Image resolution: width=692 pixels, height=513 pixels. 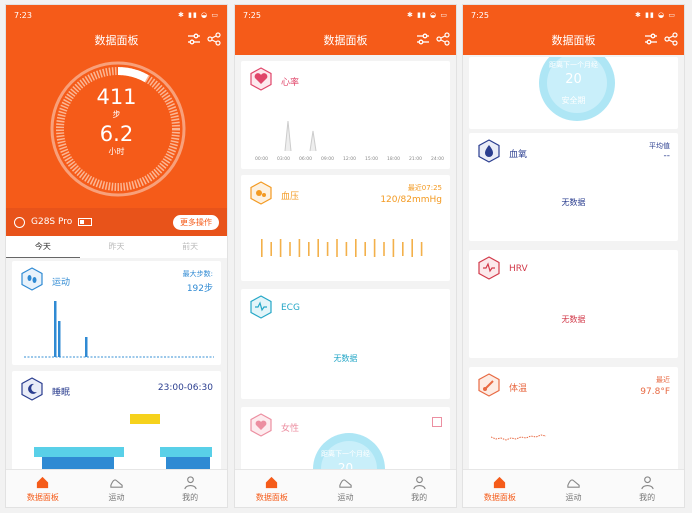 What do you see at coordinates (116, 97) in the screenshot?
I see `steps-value: 411` at bounding box center [116, 97].